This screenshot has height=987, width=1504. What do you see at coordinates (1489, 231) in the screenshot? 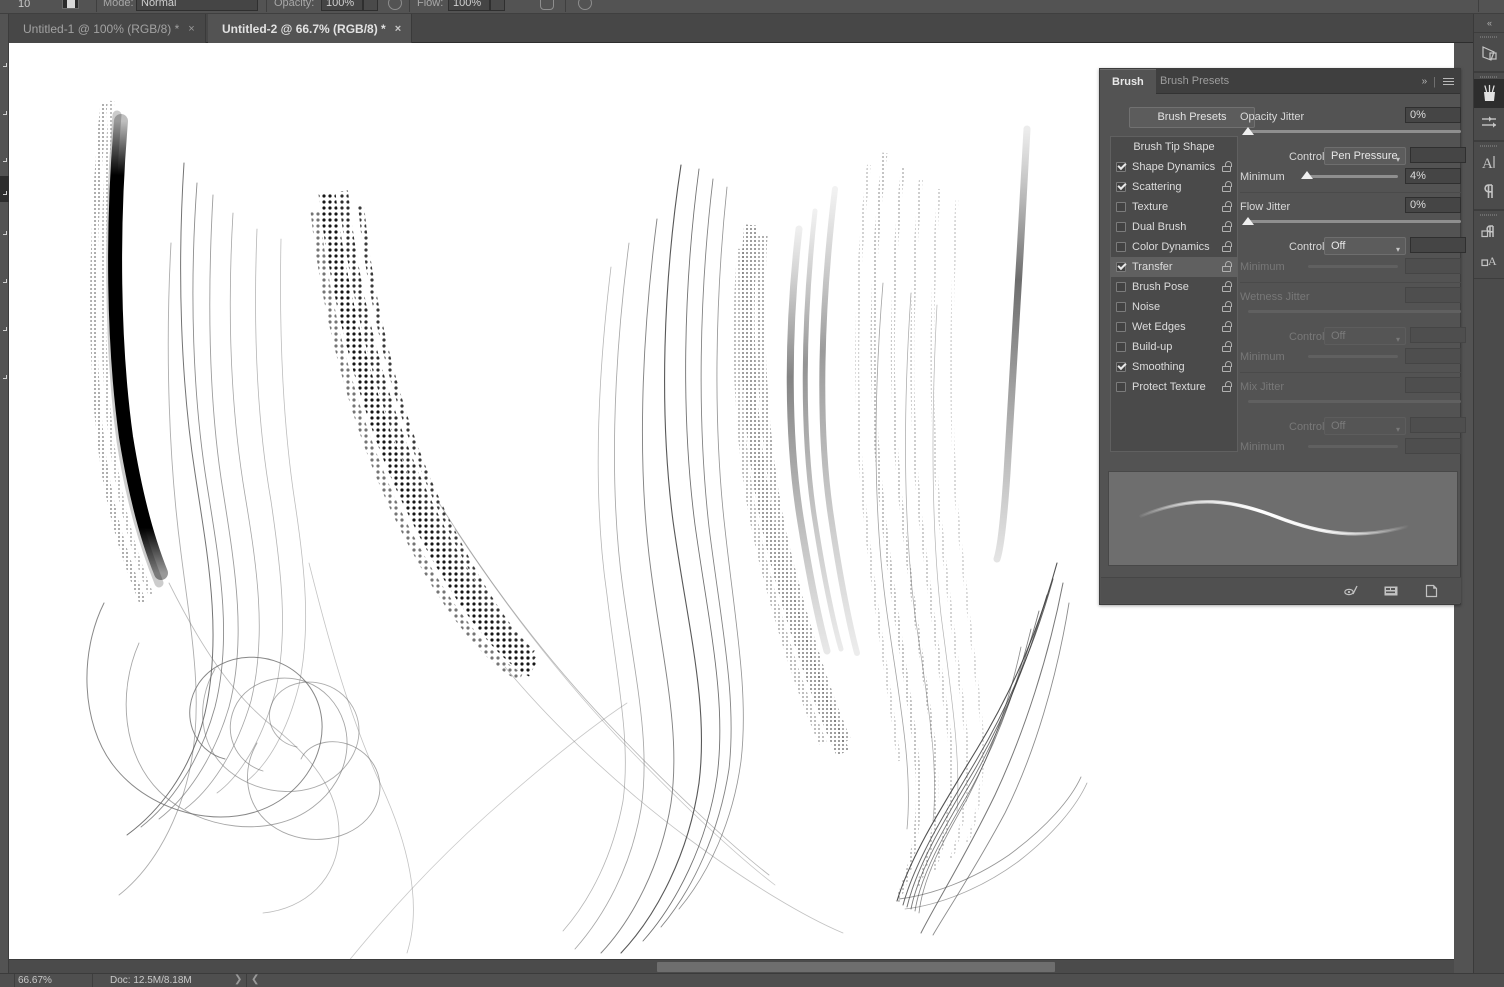
I see `paragraph-styles-icon` at bounding box center [1489, 231].